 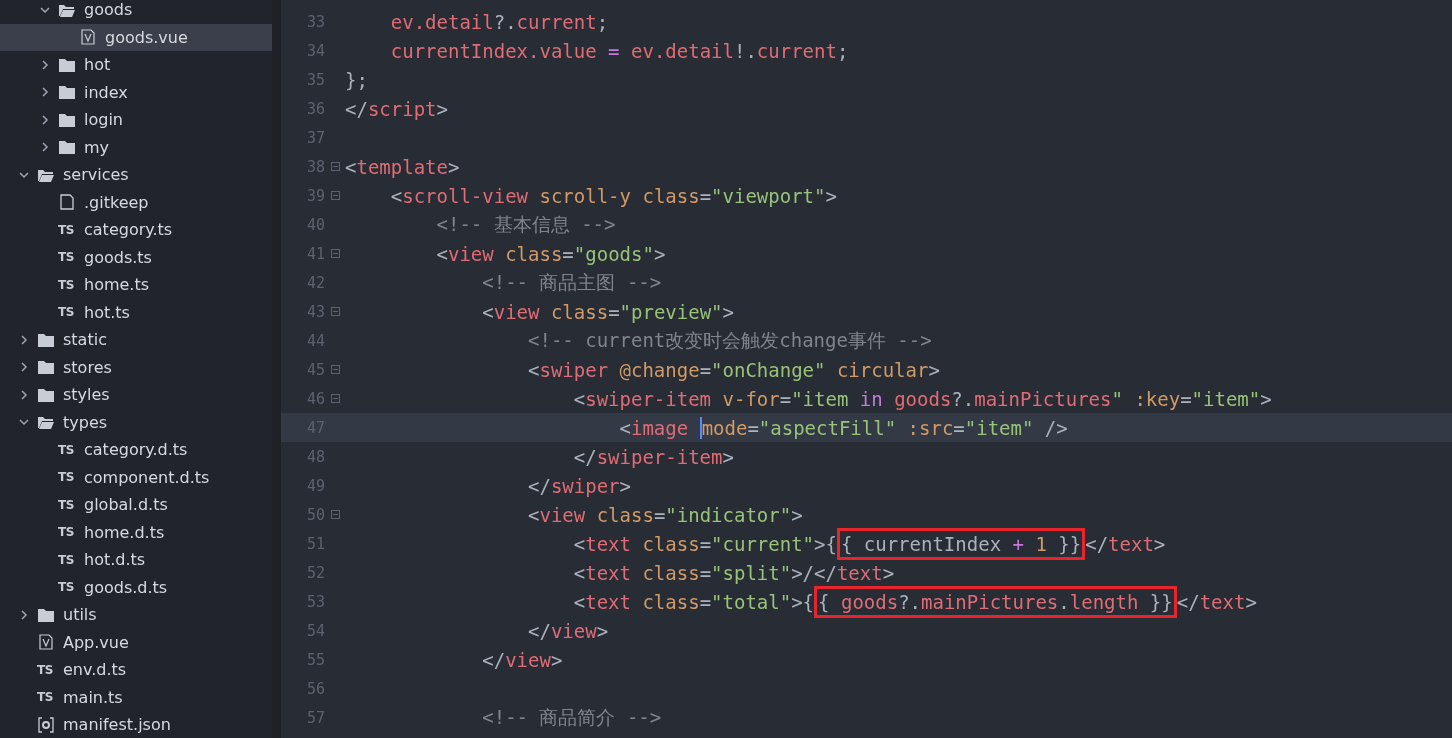 What do you see at coordinates (995, 601) in the screenshot?
I see `highlight-box: { goods?.mainPictures.length }}` at bounding box center [995, 601].